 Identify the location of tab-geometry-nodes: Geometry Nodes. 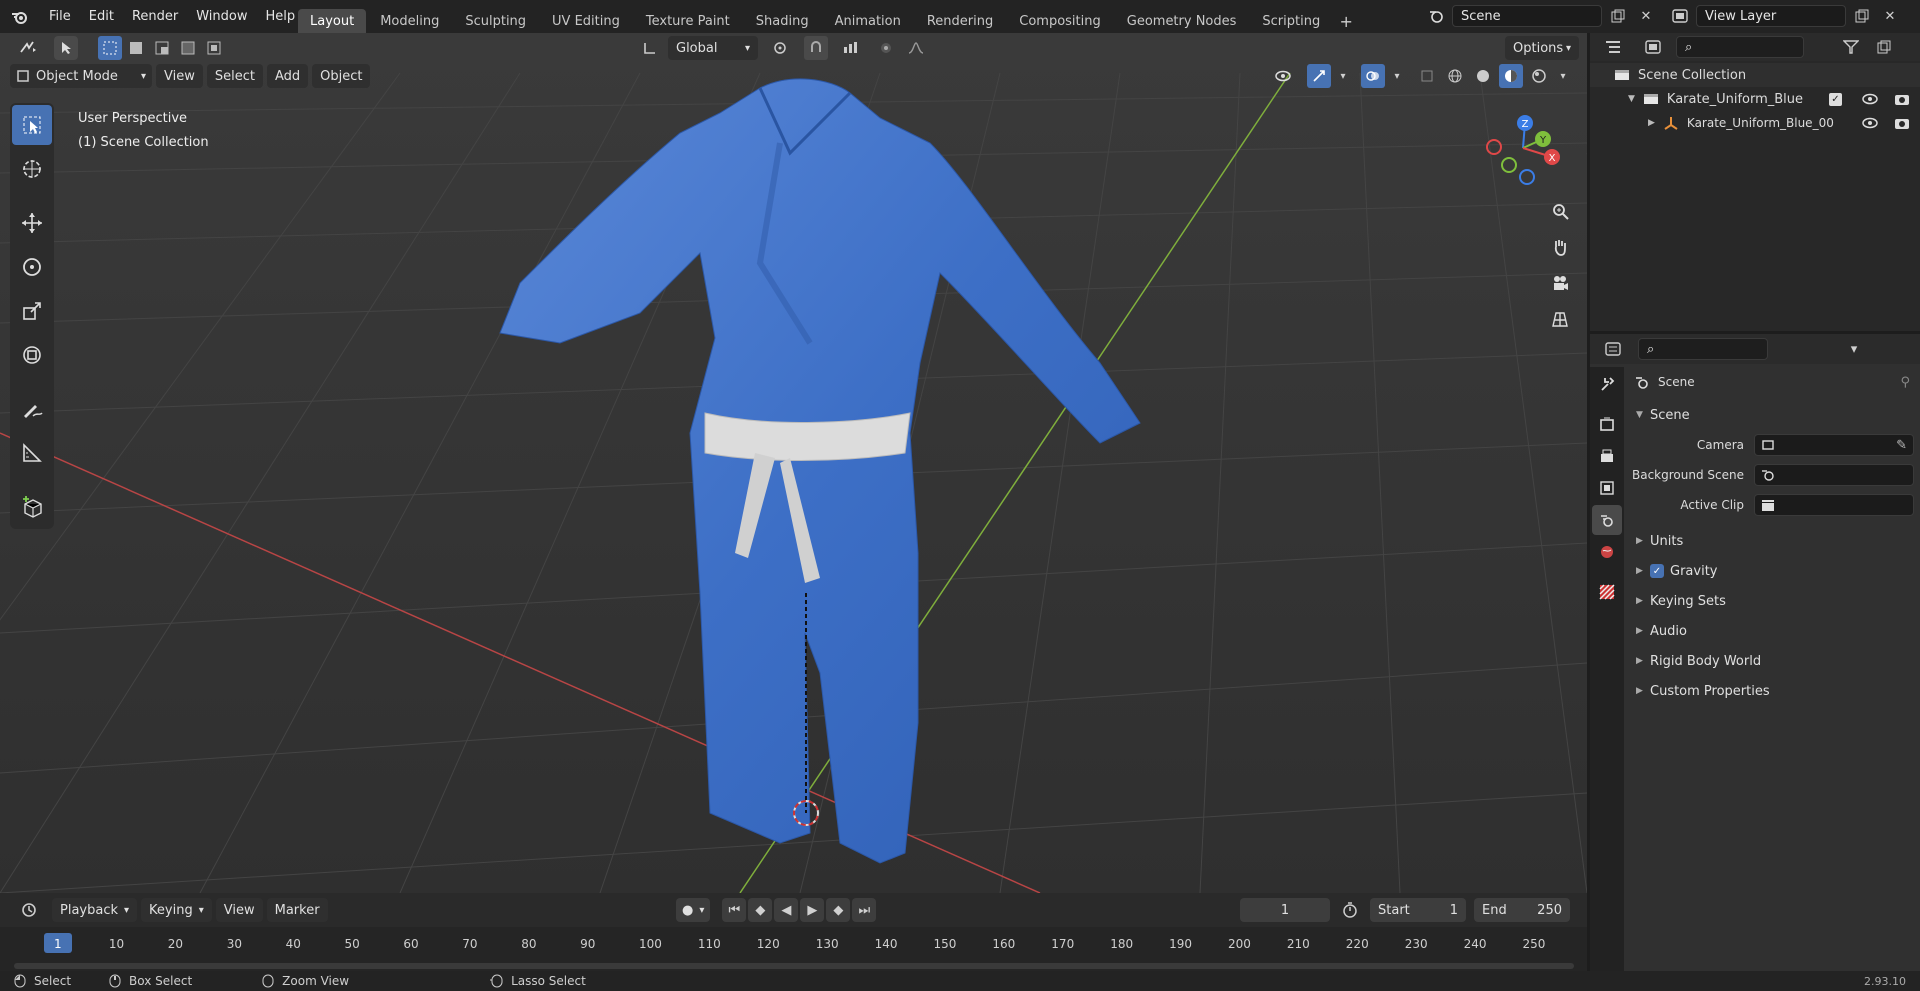
(1182, 21).